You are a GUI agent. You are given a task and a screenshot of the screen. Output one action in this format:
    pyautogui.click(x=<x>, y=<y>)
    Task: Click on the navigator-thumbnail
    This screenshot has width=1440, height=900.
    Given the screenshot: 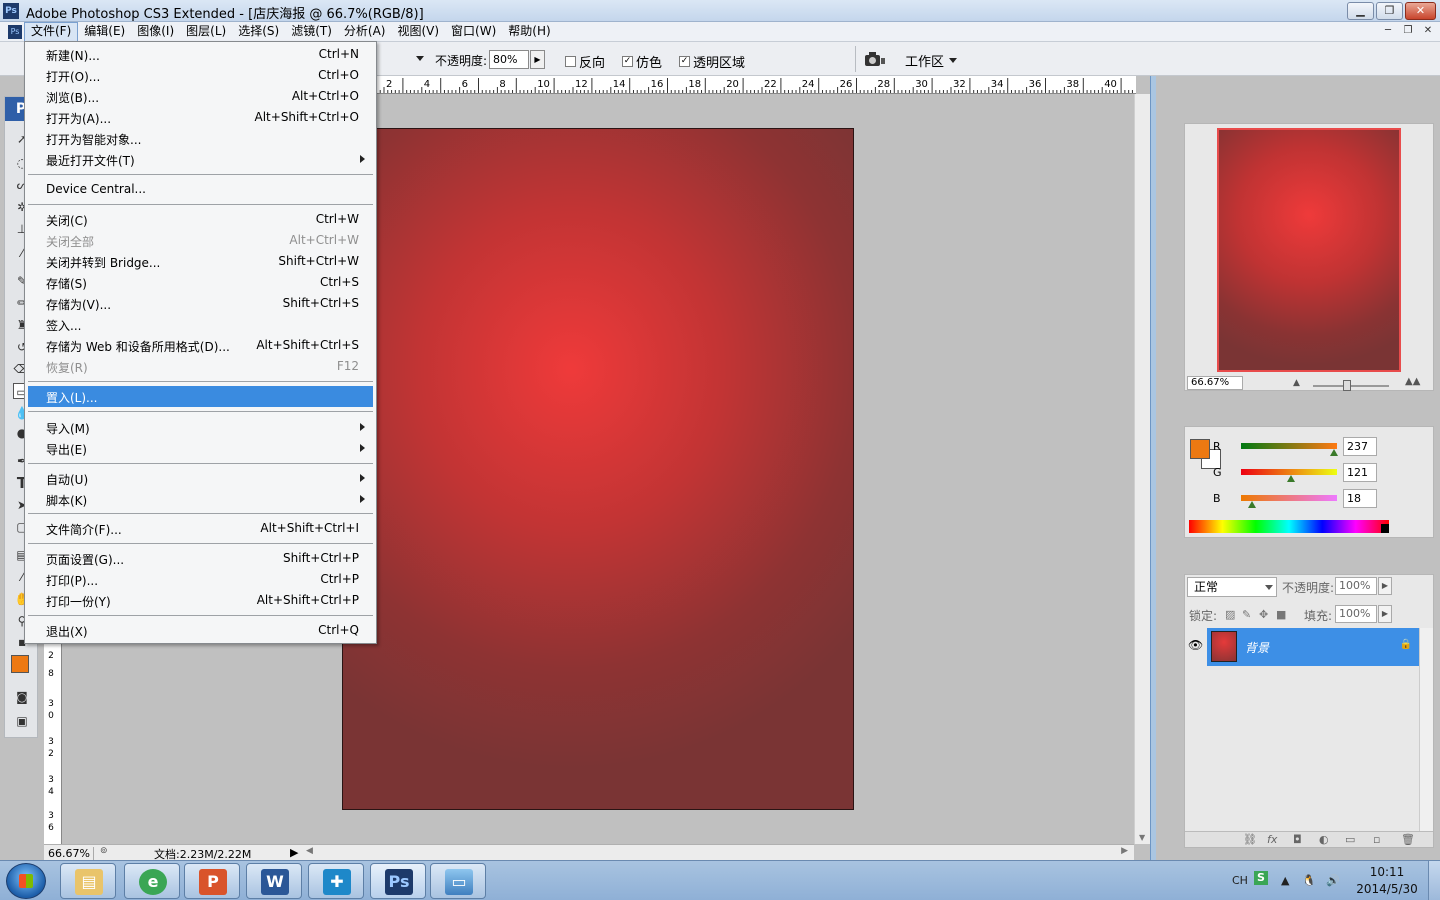 What is the action you would take?
    pyautogui.click(x=1309, y=250)
    